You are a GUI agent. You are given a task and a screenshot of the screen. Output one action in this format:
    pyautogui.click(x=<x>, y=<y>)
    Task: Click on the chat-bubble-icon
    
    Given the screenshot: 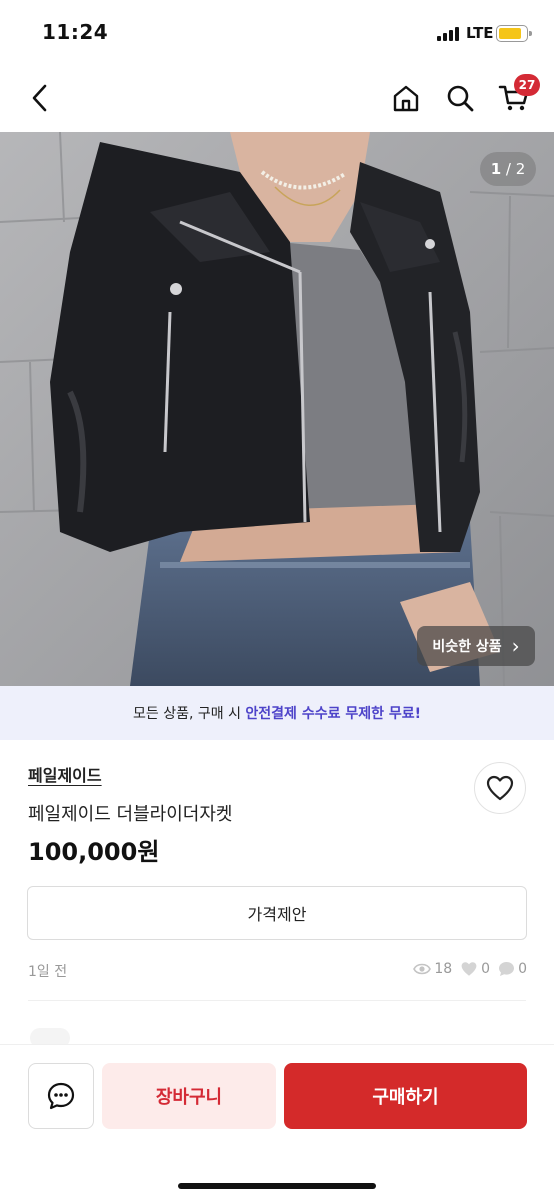 What is the action you would take?
    pyautogui.click(x=507, y=969)
    